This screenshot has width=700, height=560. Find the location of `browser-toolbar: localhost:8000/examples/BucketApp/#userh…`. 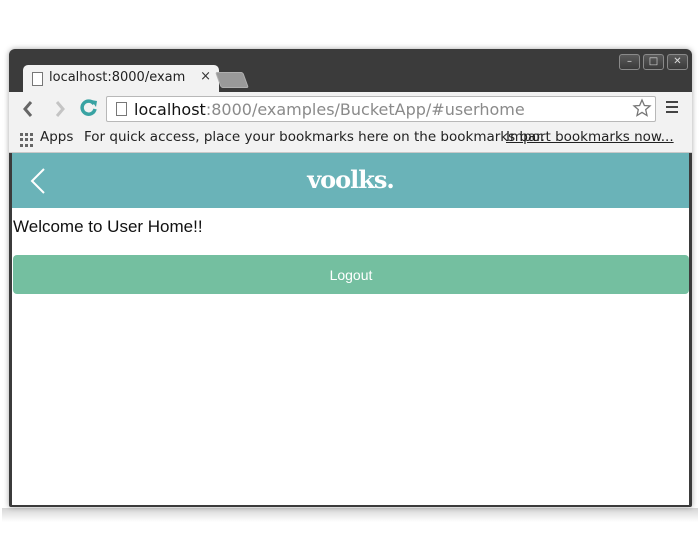

browser-toolbar: localhost:8000/examples/BucketApp/#userh… is located at coordinates (350, 108).